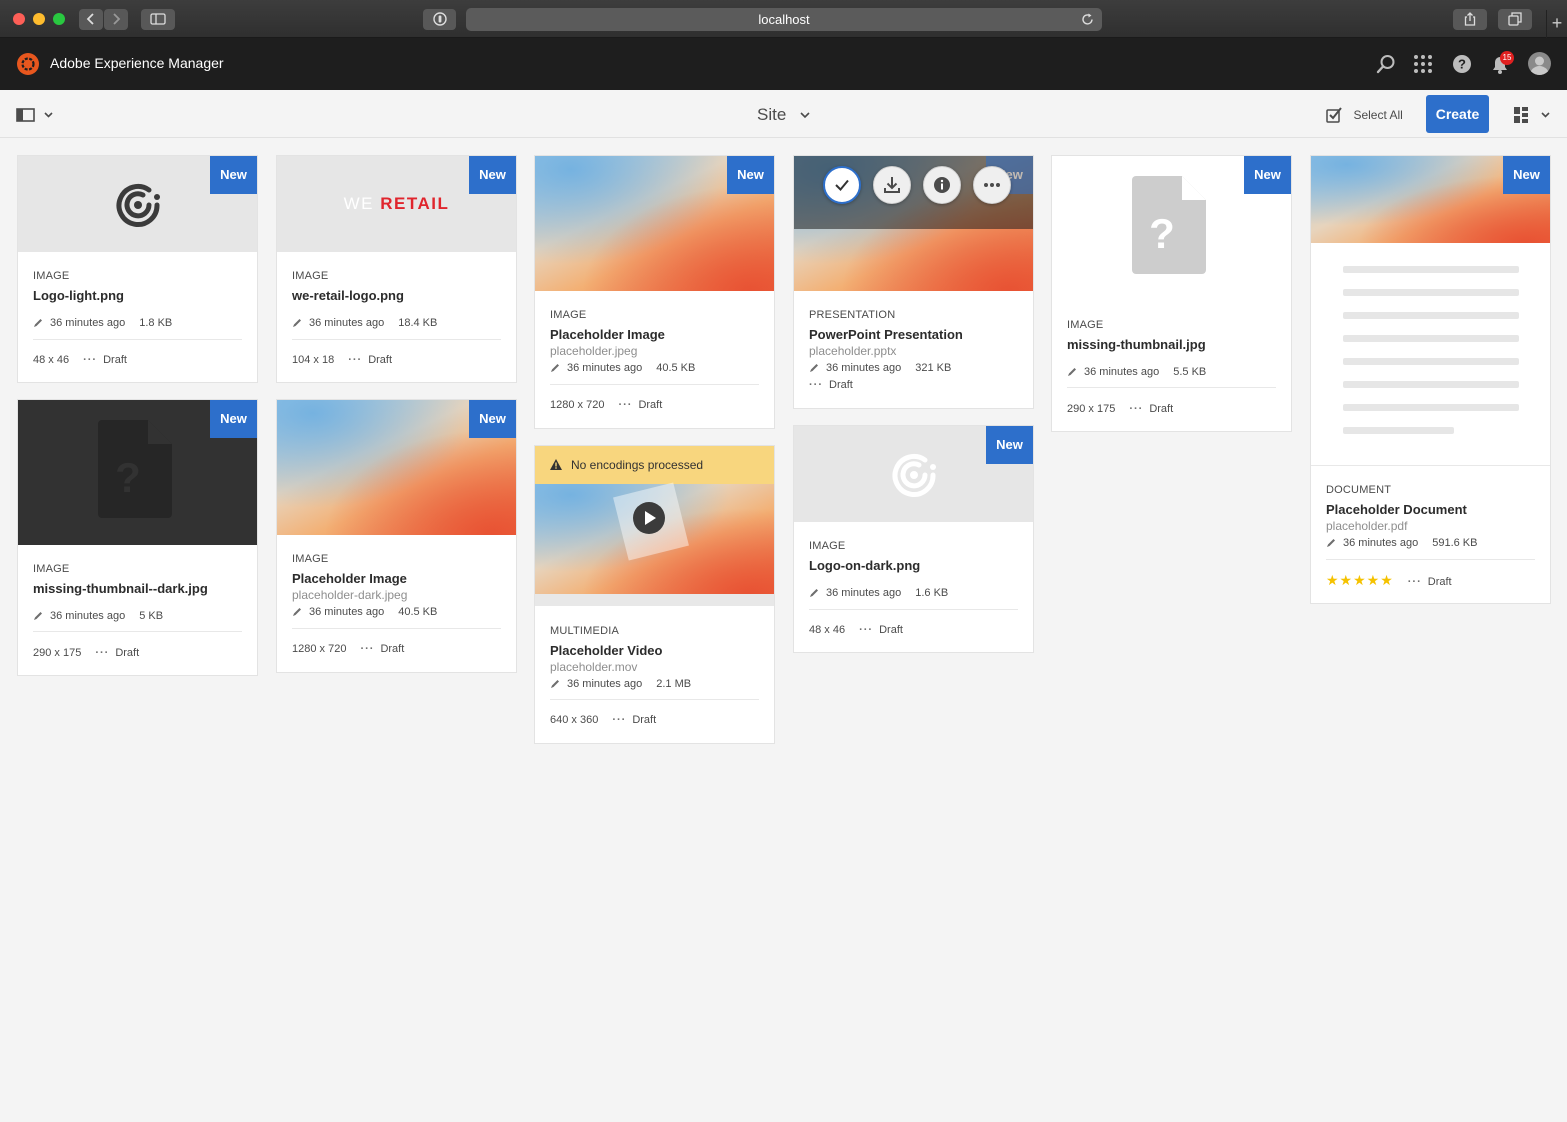 This screenshot has height=1122, width=1567. I want to click on password-icon, so click(439, 19).